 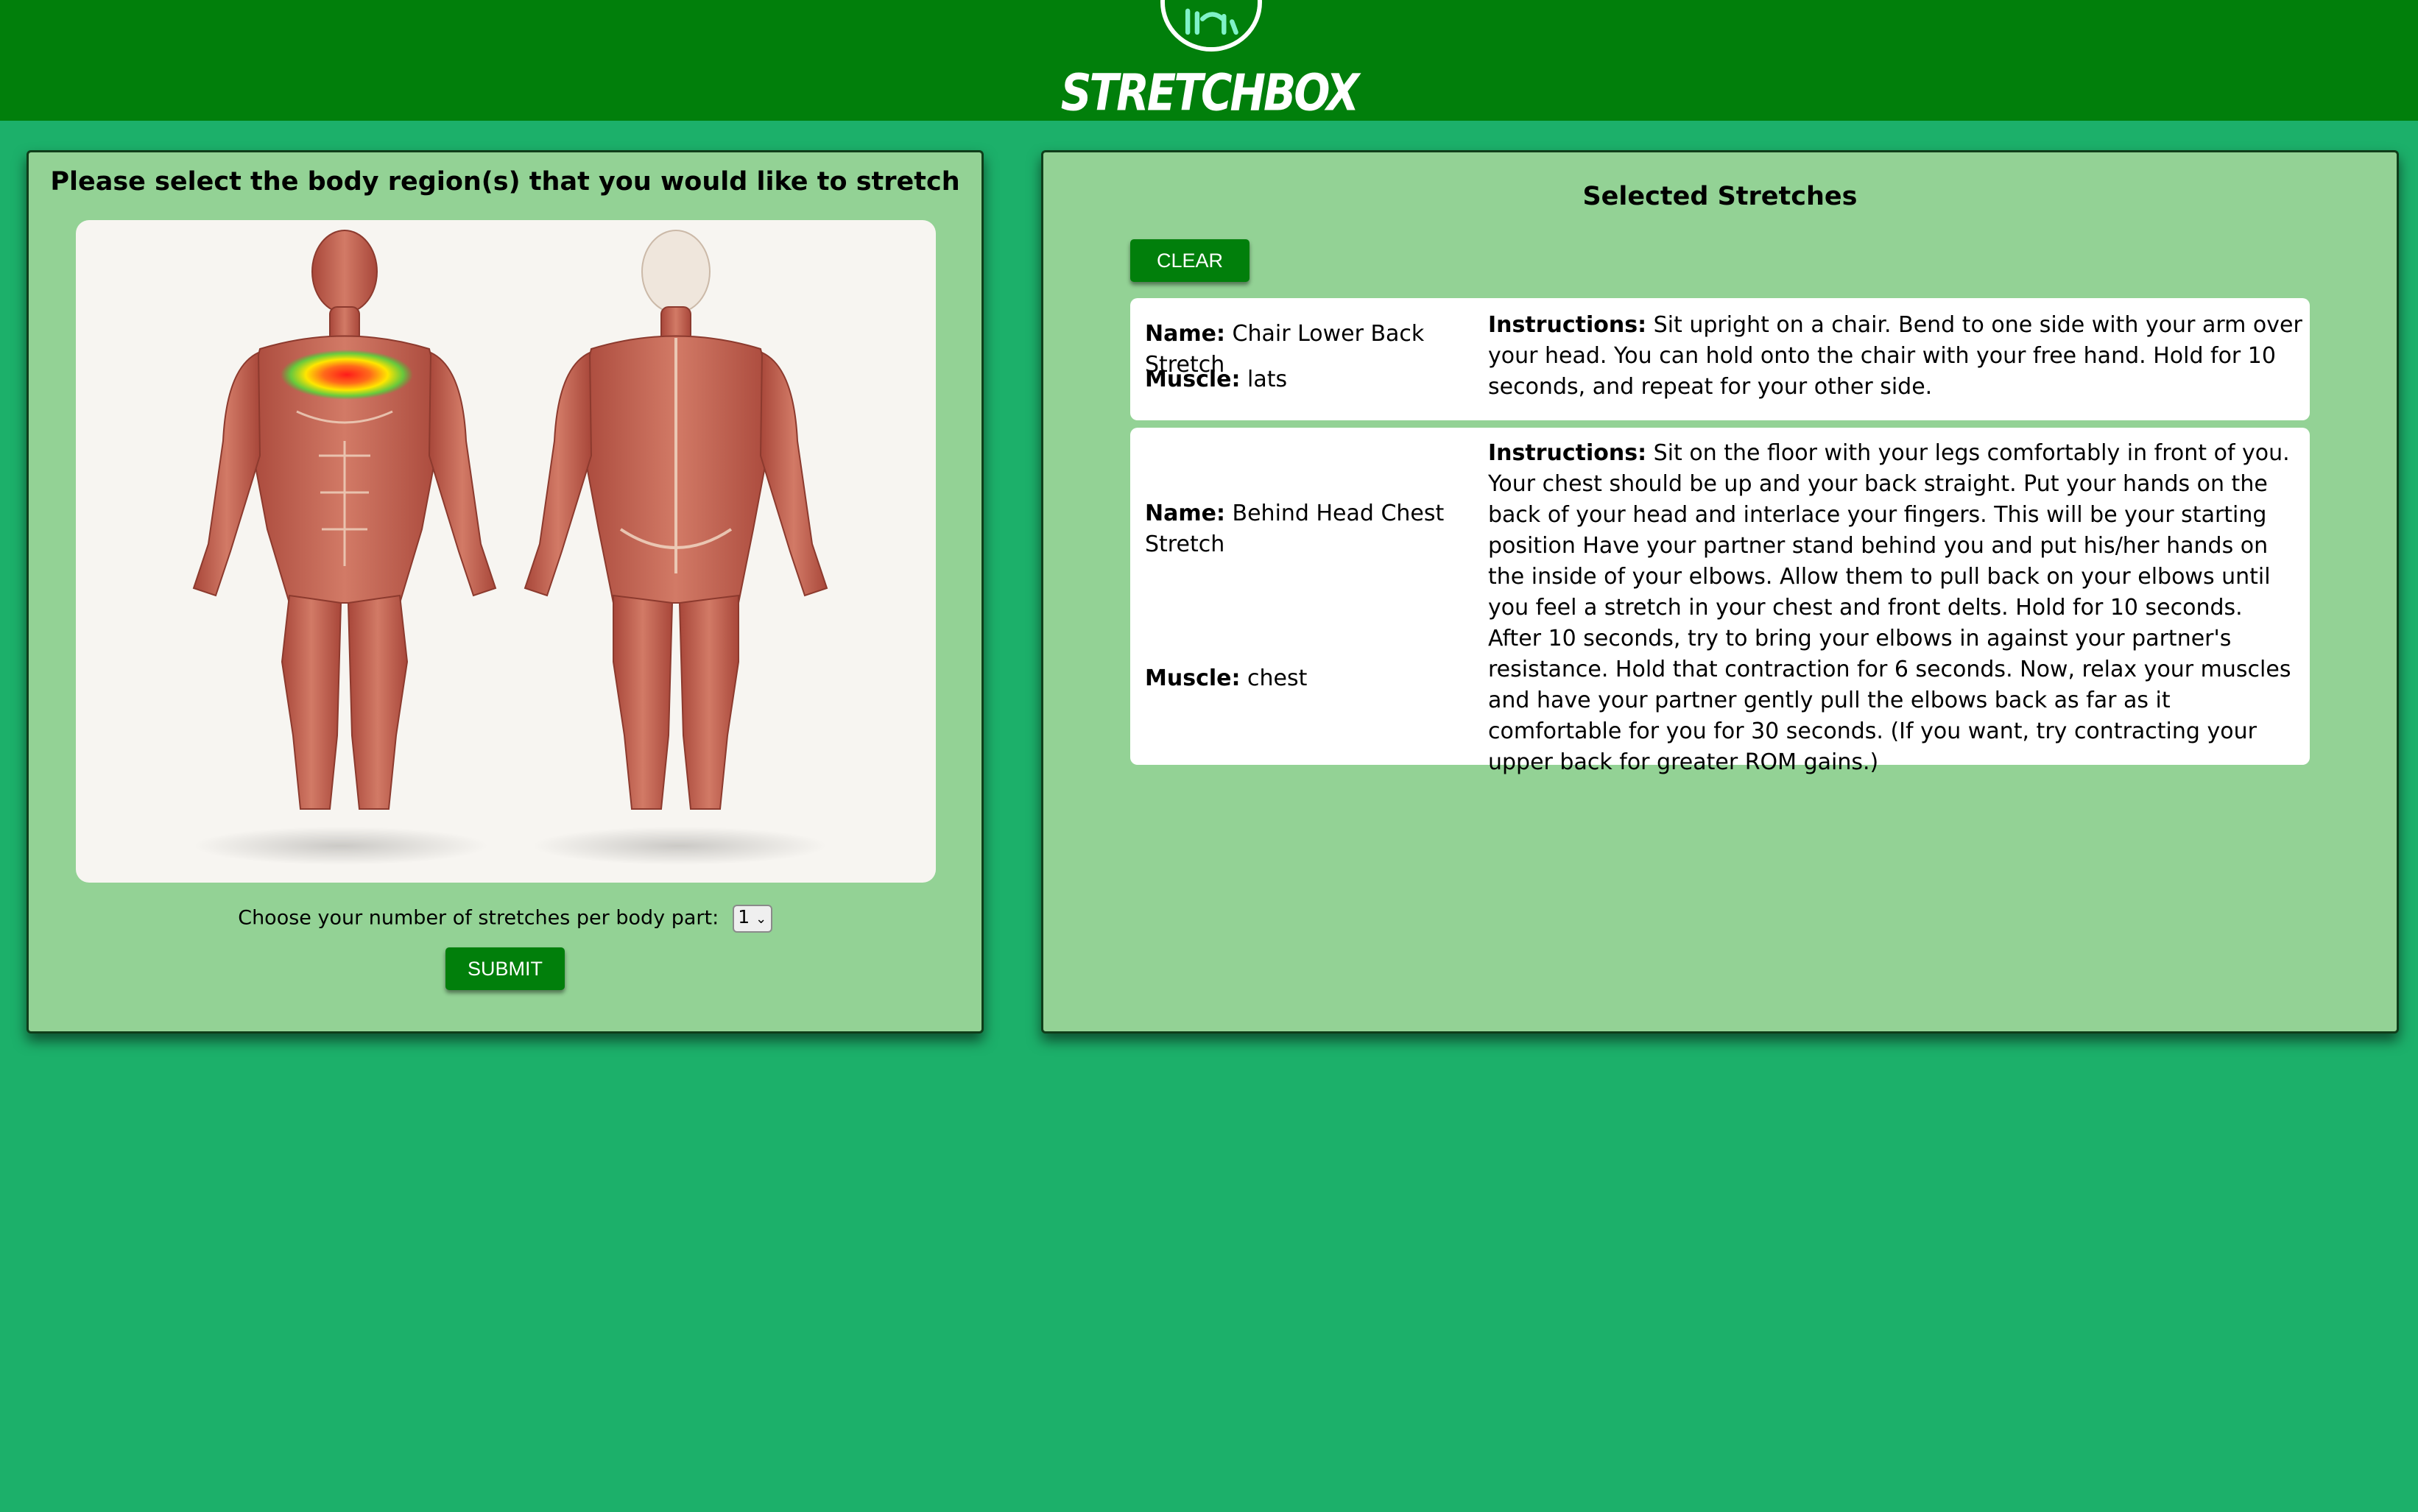 What do you see at coordinates (1720, 196) in the screenshot?
I see `selected-stretches-title: Selected Stretches` at bounding box center [1720, 196].